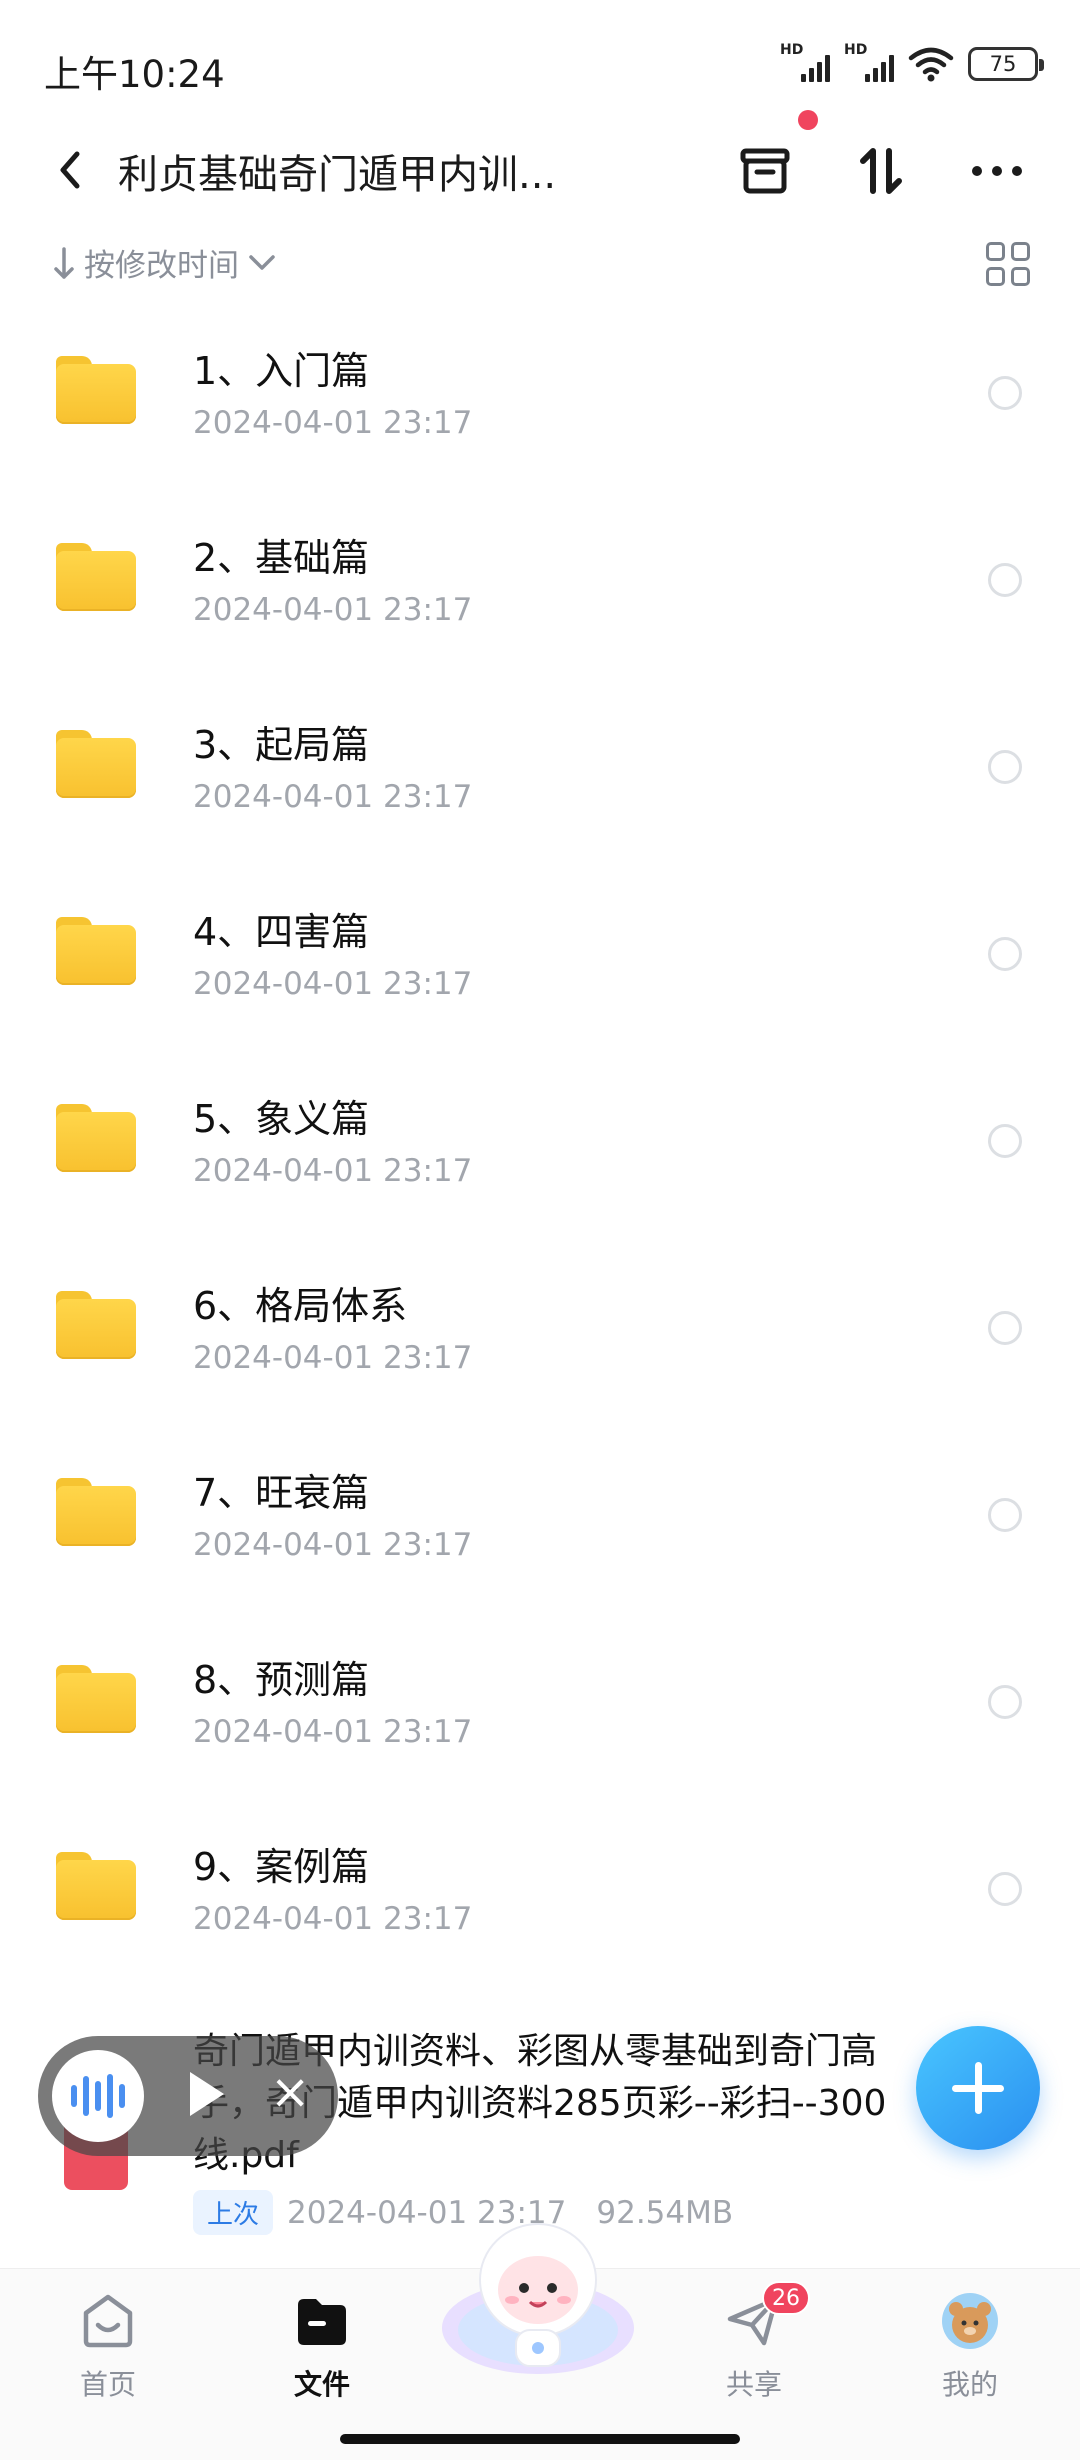 This screenshot has height=2460, width=1080. What do you see at coordinates (290, 2092) in the screenshot?
I see `close-icon: ×` at bounding box center [290, 2092].